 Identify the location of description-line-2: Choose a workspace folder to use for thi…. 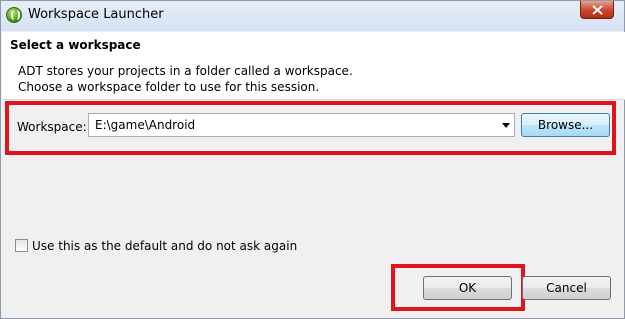
(169, 87).